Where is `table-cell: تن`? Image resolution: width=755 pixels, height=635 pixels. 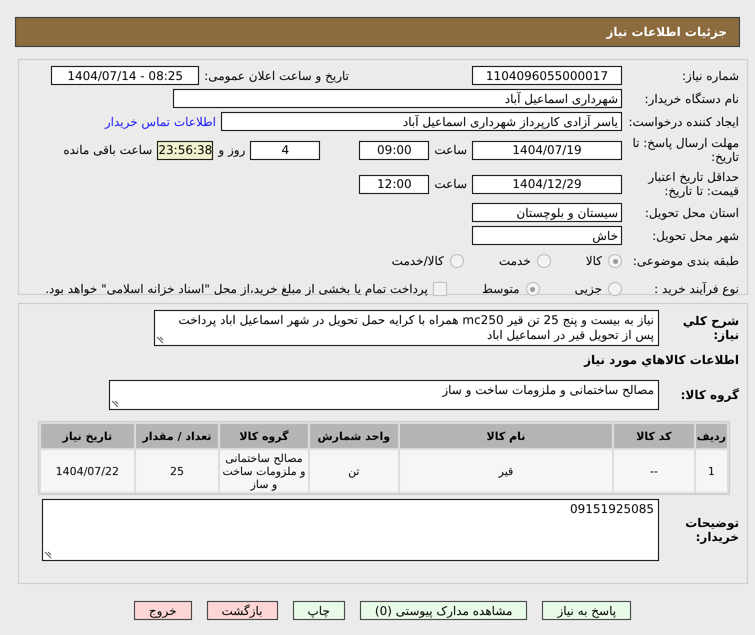
table-cell: تن is located at coordinates (354, 471).